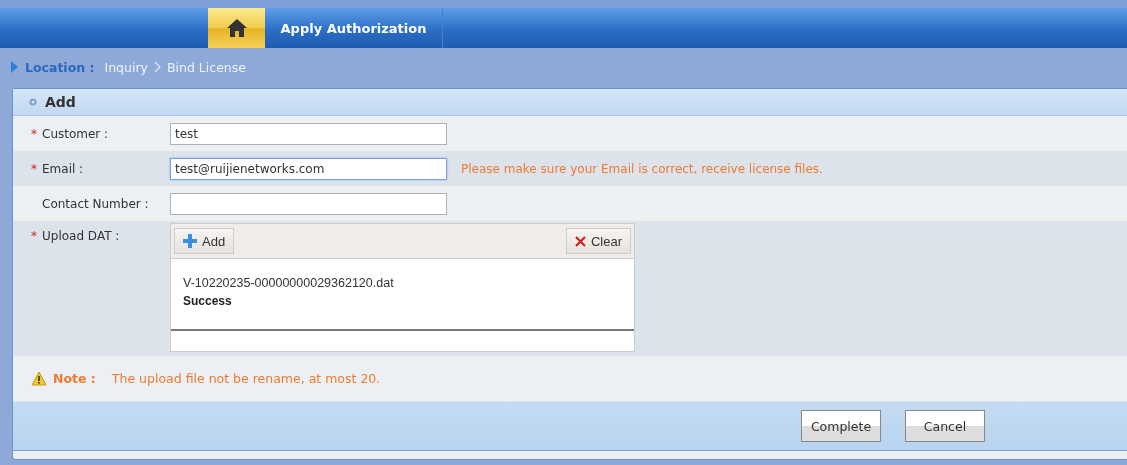  I want to click on form-button: Cancel, so click(945, 426).